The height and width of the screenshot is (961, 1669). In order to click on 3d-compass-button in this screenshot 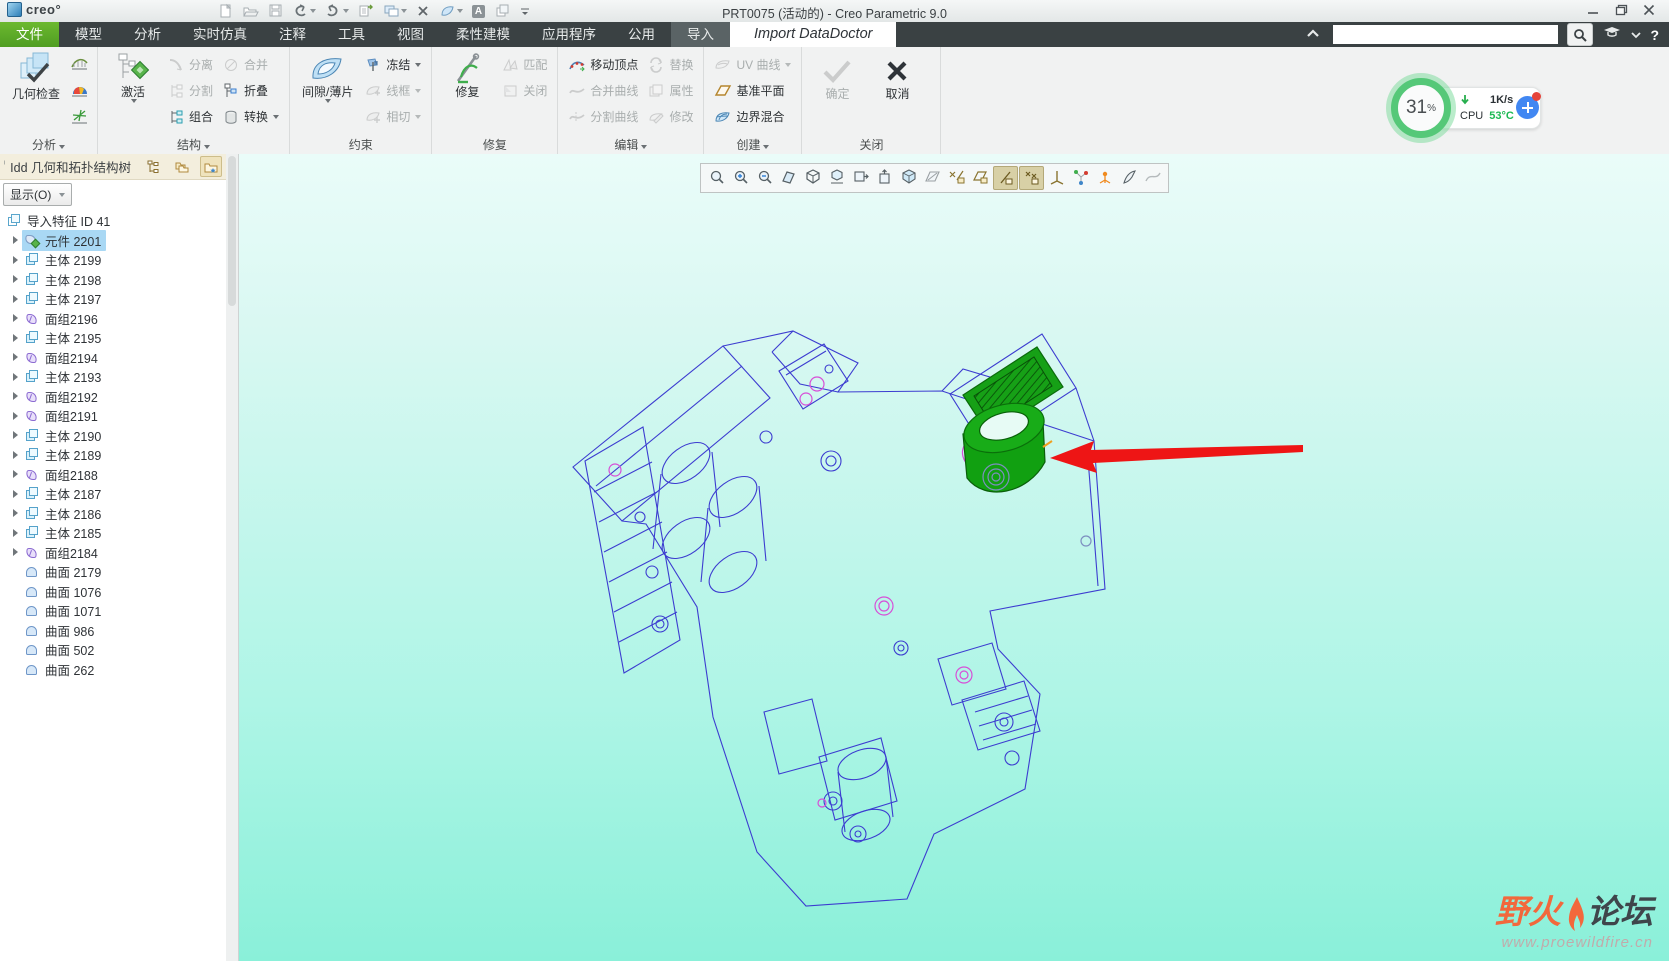, I will do `click(1104, 177)`.